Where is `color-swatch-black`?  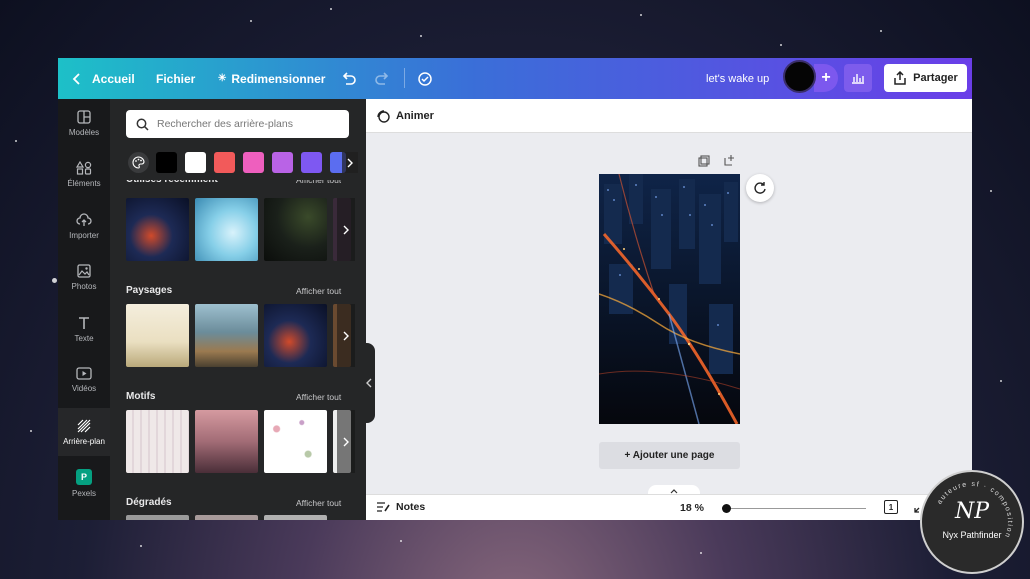 color-swatch-black is located at coordinates (166, 162).